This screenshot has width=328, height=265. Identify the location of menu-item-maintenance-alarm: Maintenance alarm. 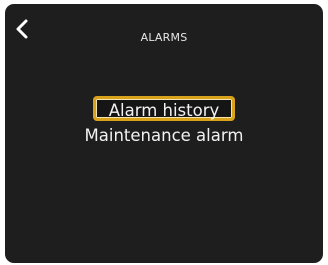
(164, 136).